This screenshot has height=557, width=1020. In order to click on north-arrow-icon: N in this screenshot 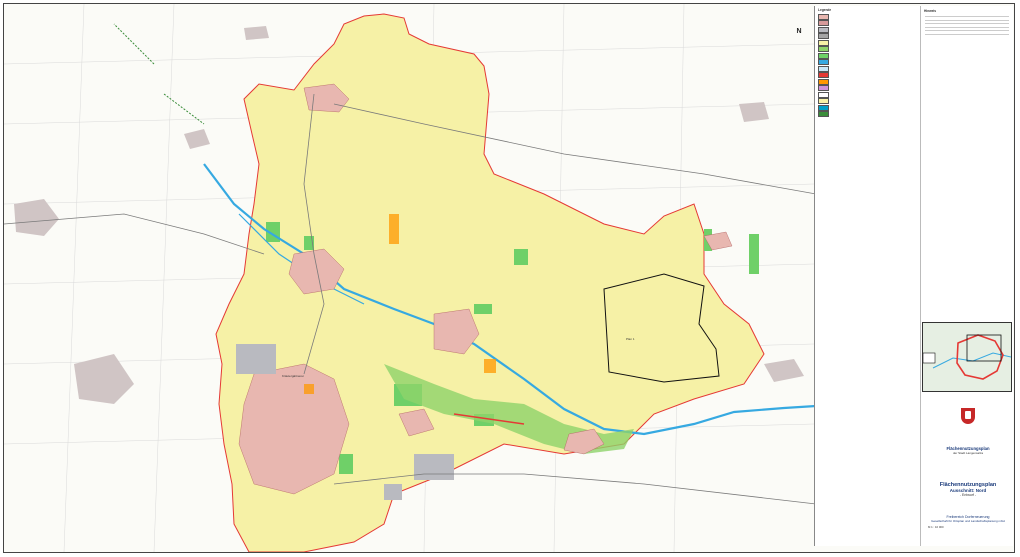, I will do `click(799, 36)`.